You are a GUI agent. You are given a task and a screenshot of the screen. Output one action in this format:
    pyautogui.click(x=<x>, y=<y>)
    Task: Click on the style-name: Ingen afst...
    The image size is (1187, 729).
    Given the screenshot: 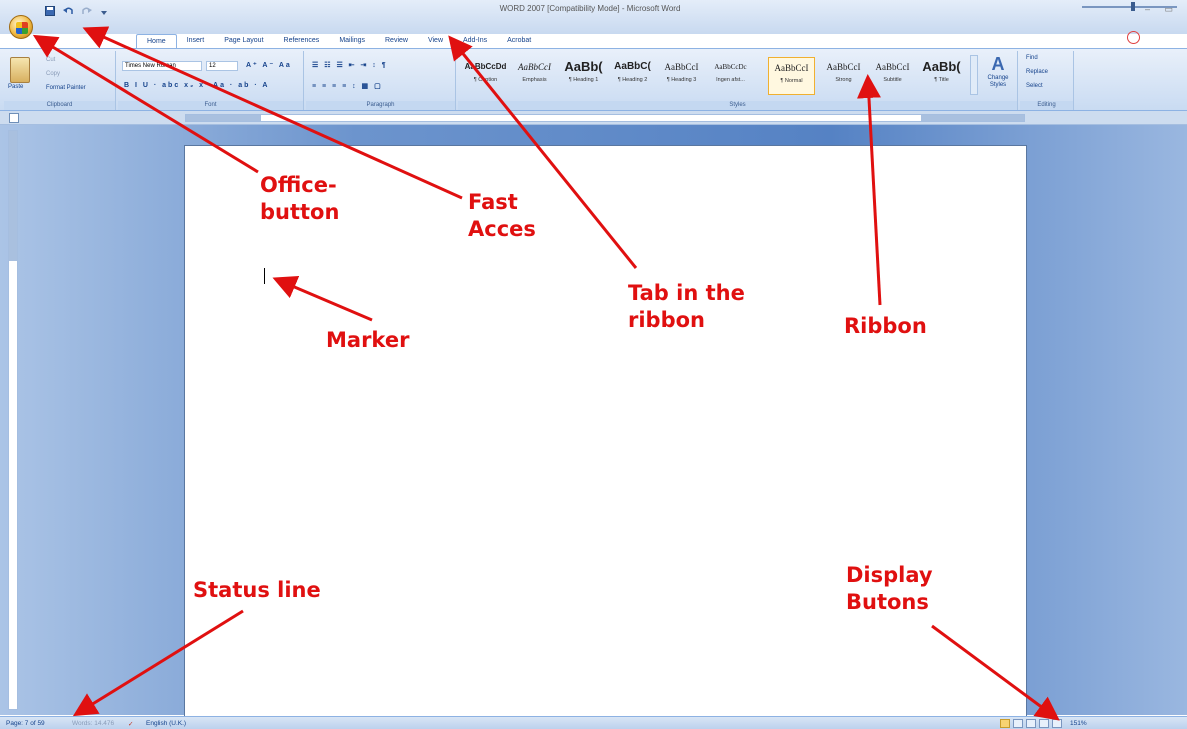 What is the action you would take?
    pyautogui.click(x=730, y=80)
    